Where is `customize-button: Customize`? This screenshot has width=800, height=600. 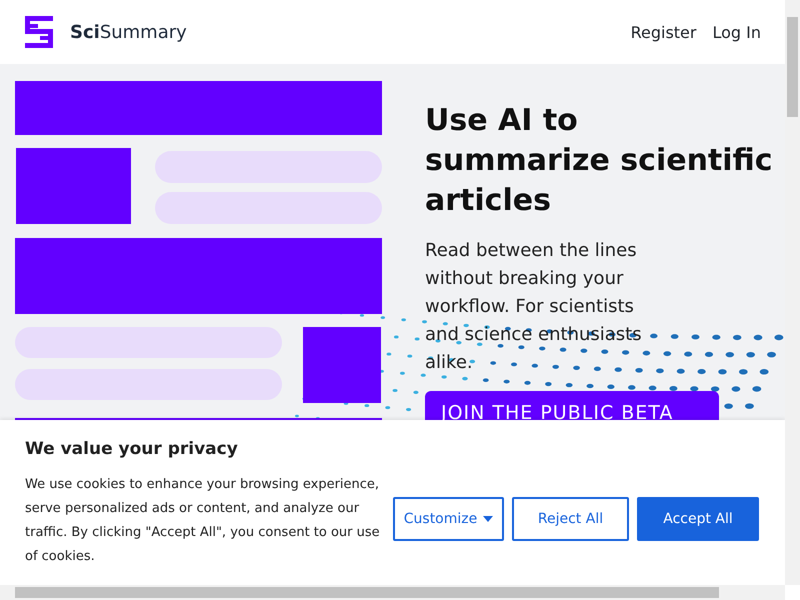
customize-button: Customize is located at coordinates (448, 519).